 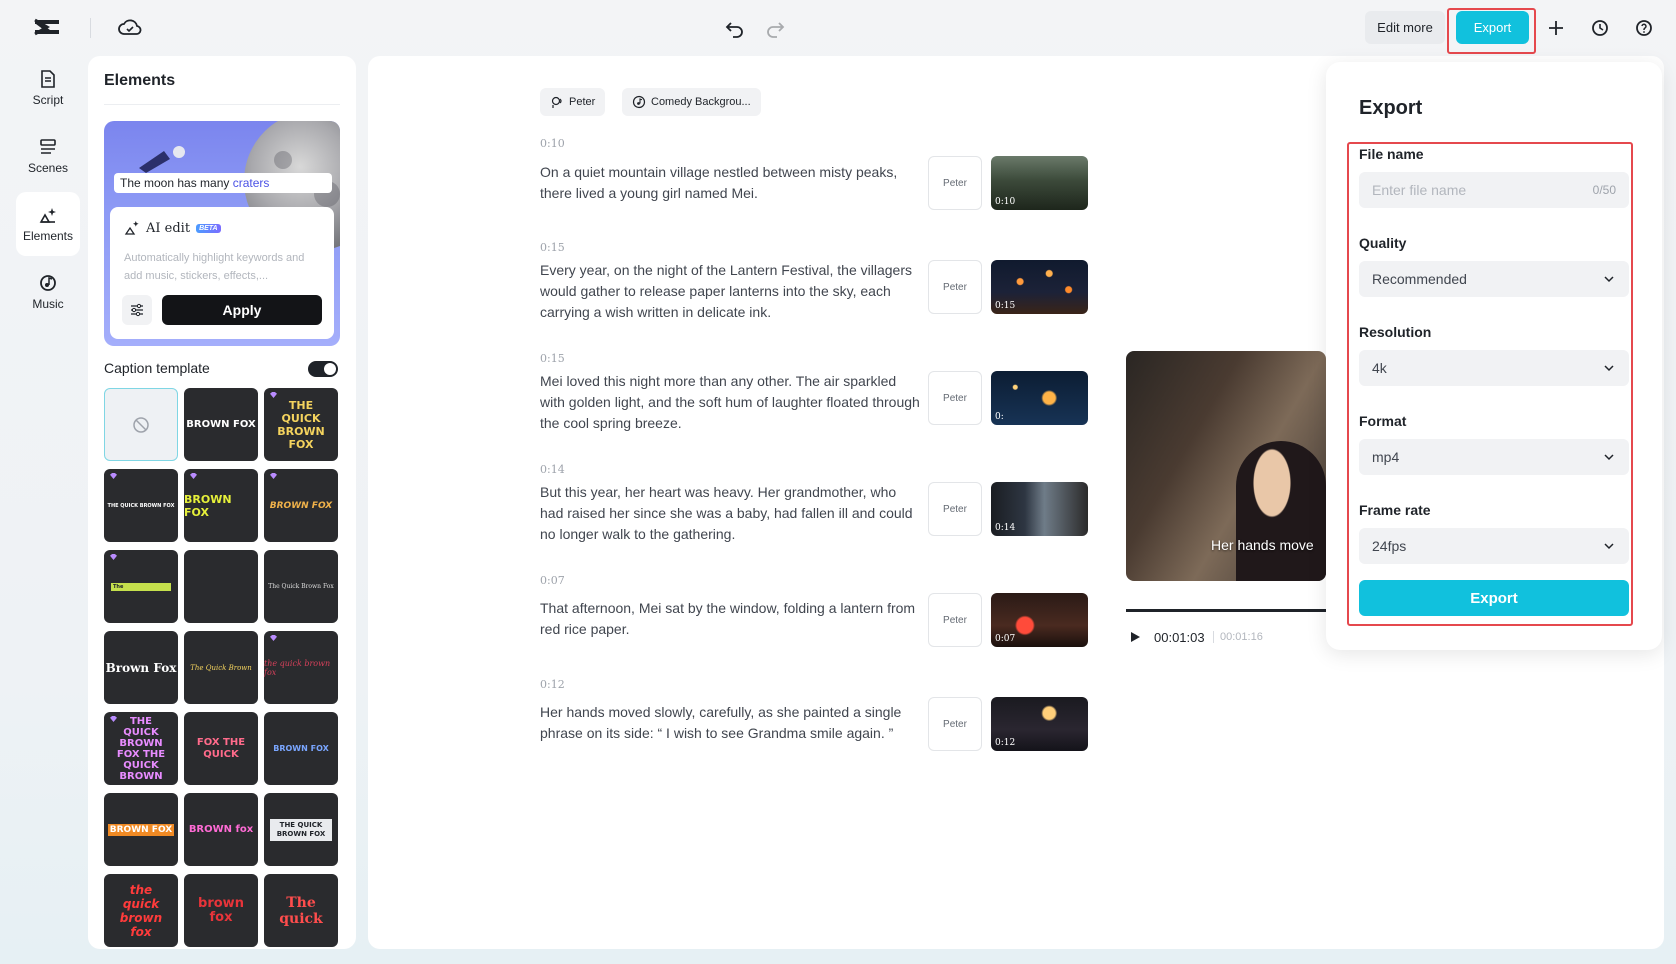 What do you see at coordinates (1213, 637) in the screenshot?
I see `time-separator` at bounding box center [1213, 637].